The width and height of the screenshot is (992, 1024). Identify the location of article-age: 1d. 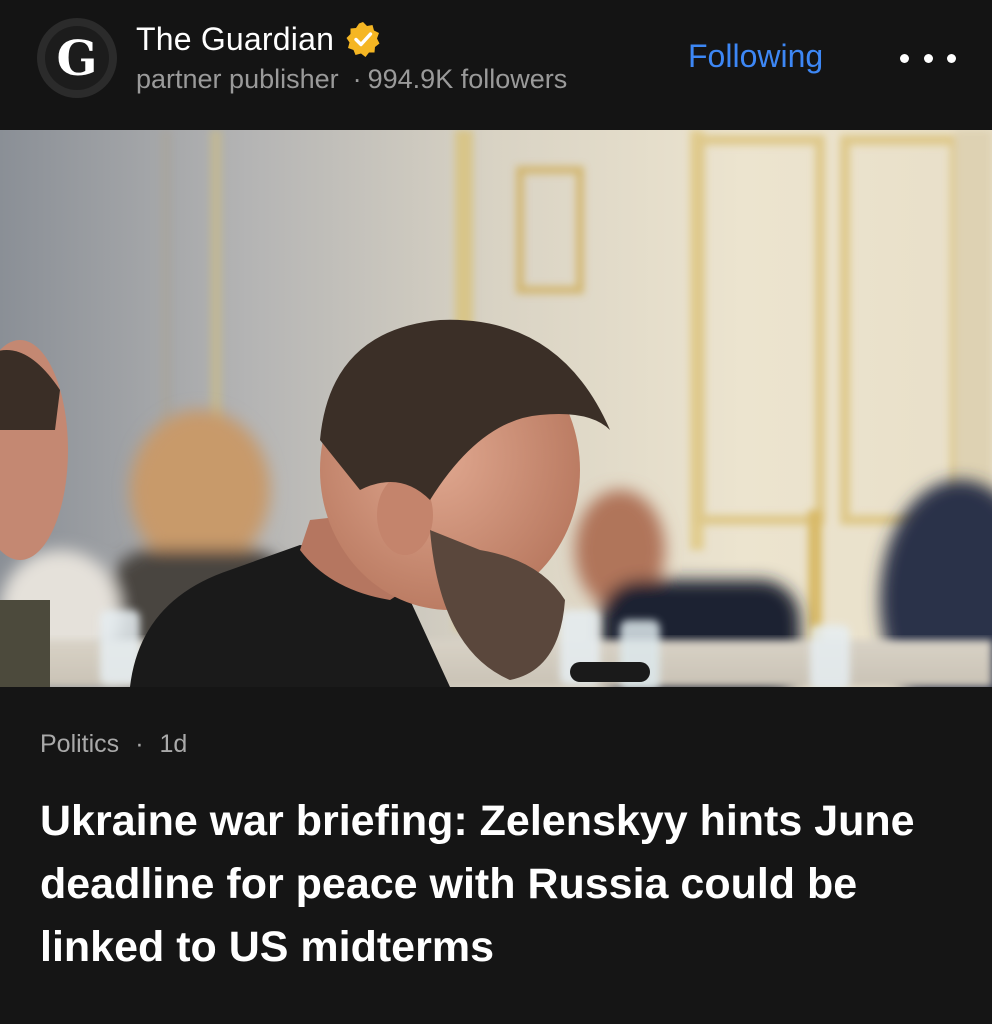
(173, 744).